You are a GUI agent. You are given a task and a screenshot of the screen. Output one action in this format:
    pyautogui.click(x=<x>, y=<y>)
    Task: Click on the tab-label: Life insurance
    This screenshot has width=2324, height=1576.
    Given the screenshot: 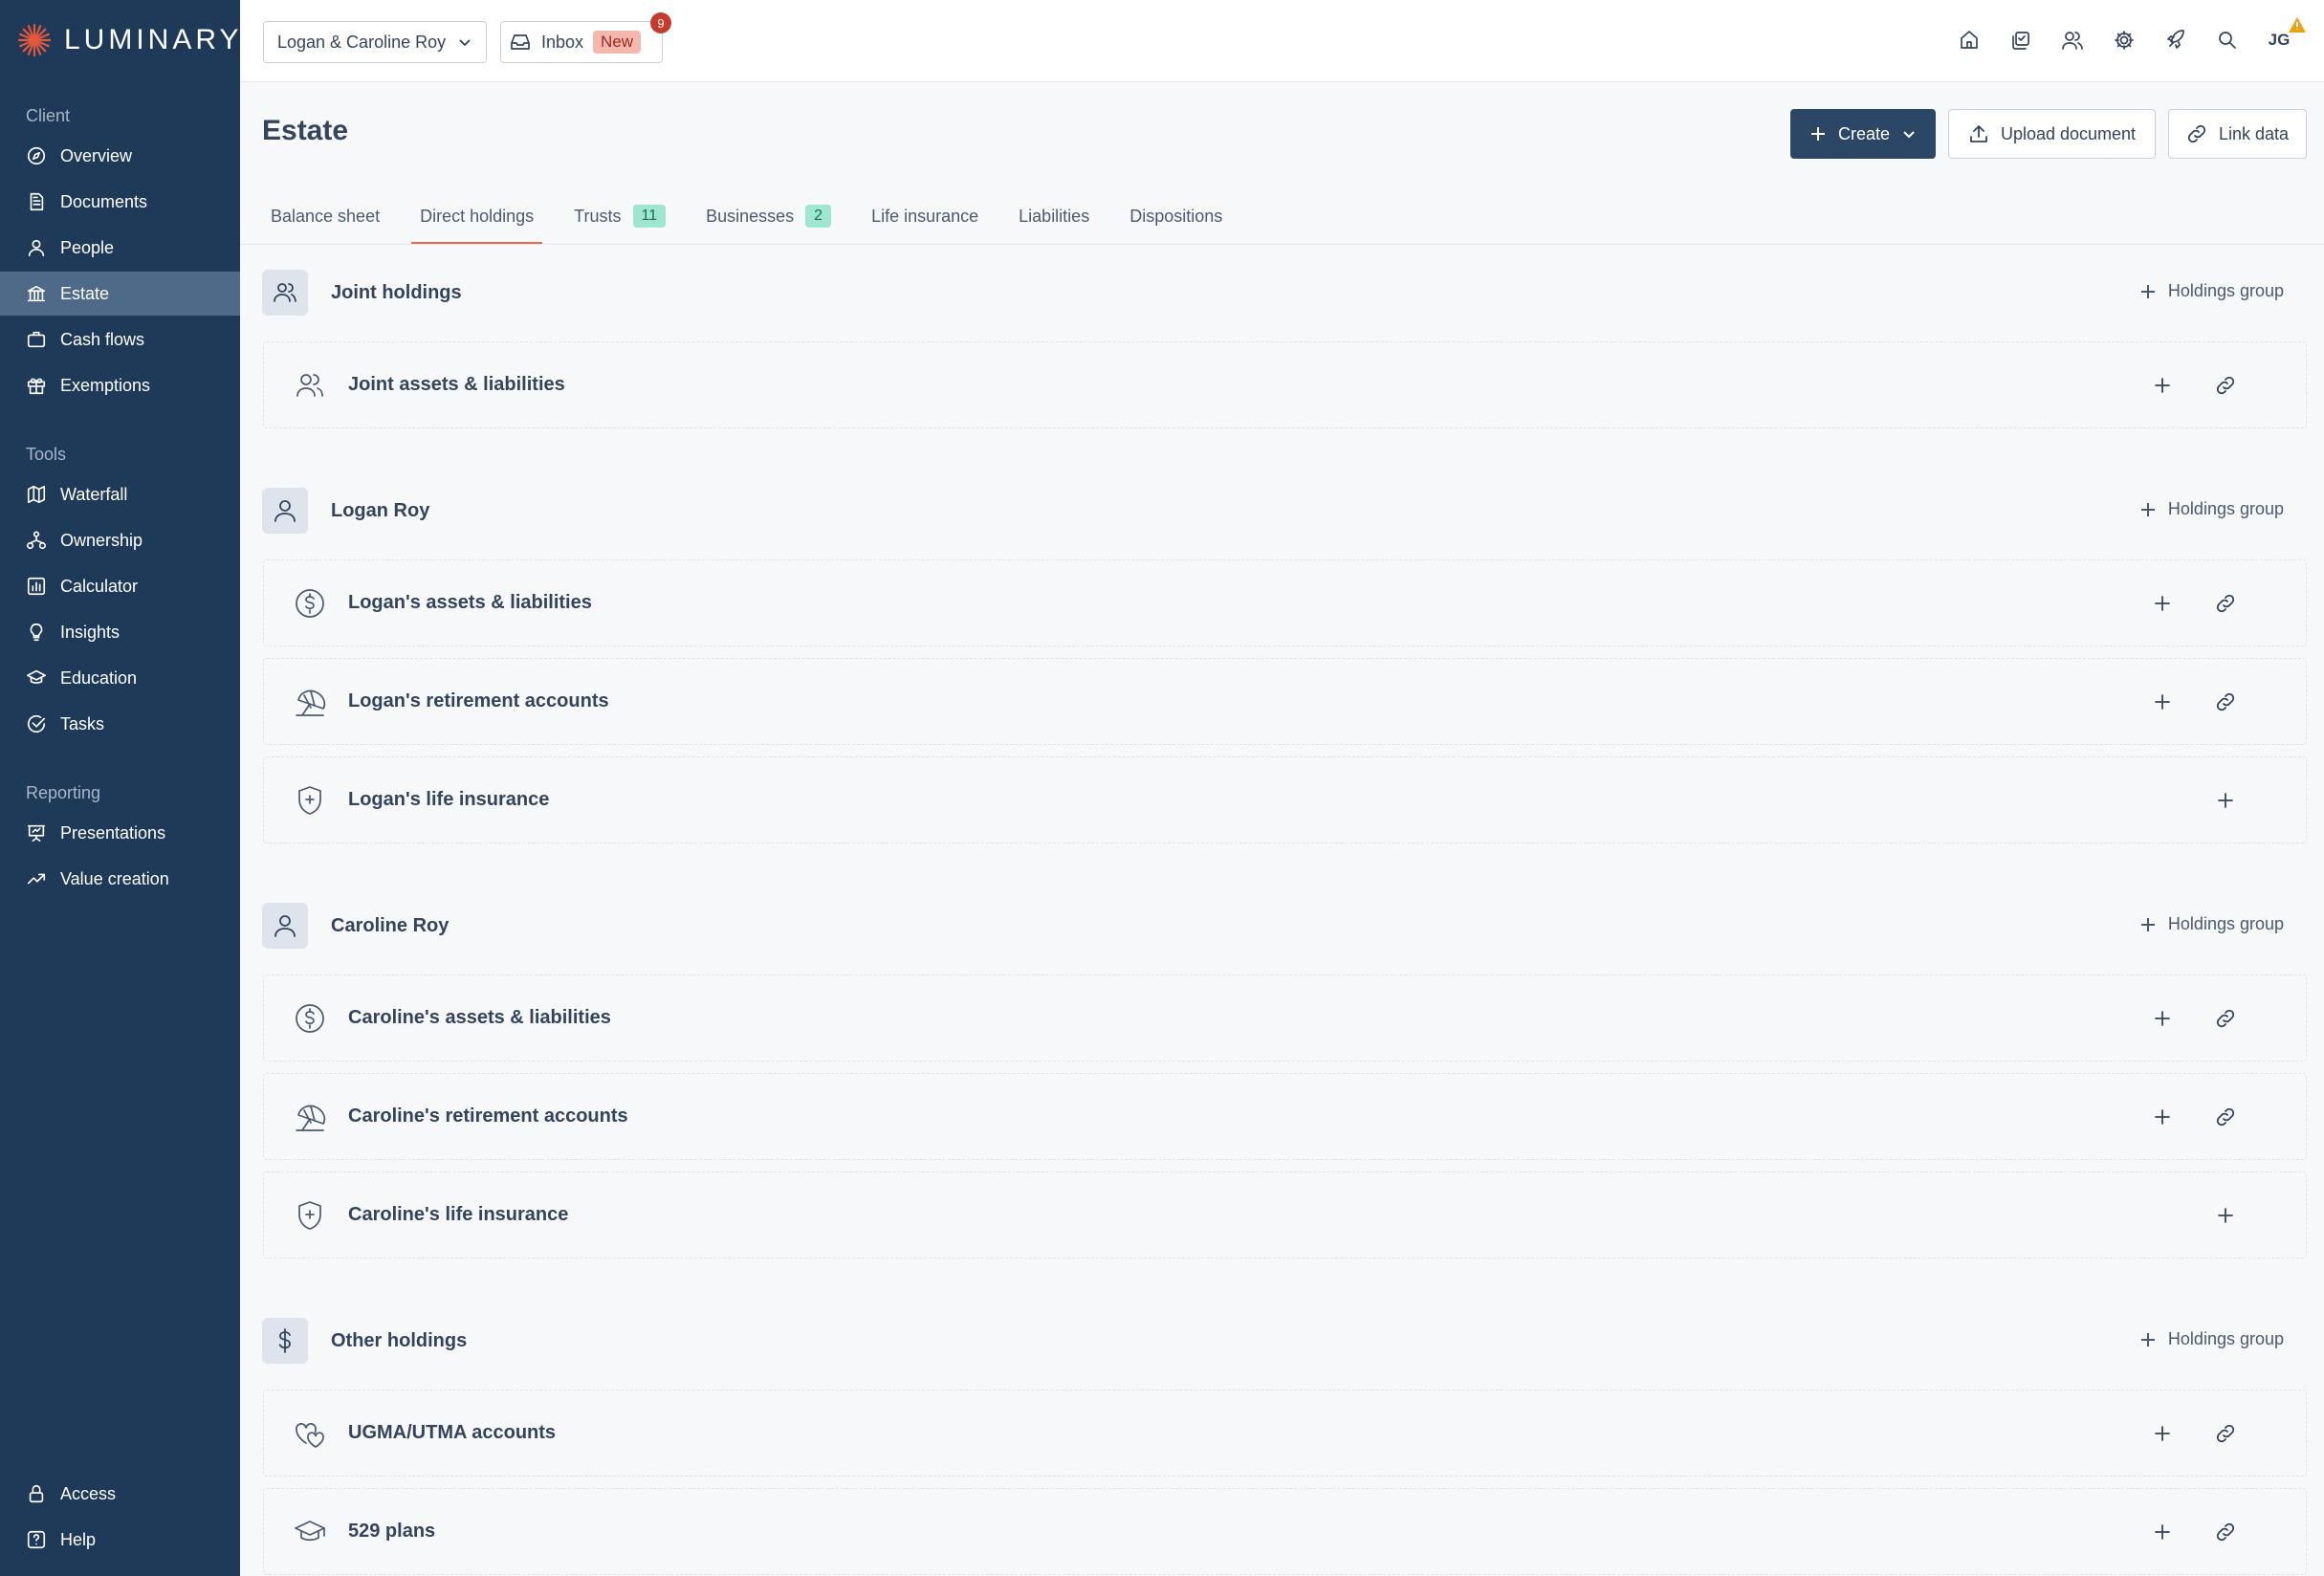 What is the action you would take?
    pyautogui.click(x=925, y=216)
    